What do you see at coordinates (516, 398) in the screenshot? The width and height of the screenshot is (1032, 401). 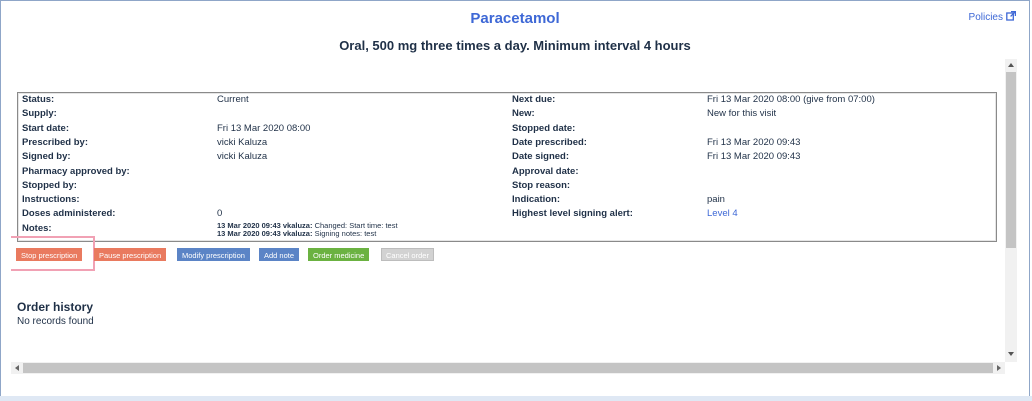 I see `dialog-bottom-border` at bounding box center [516, 398].